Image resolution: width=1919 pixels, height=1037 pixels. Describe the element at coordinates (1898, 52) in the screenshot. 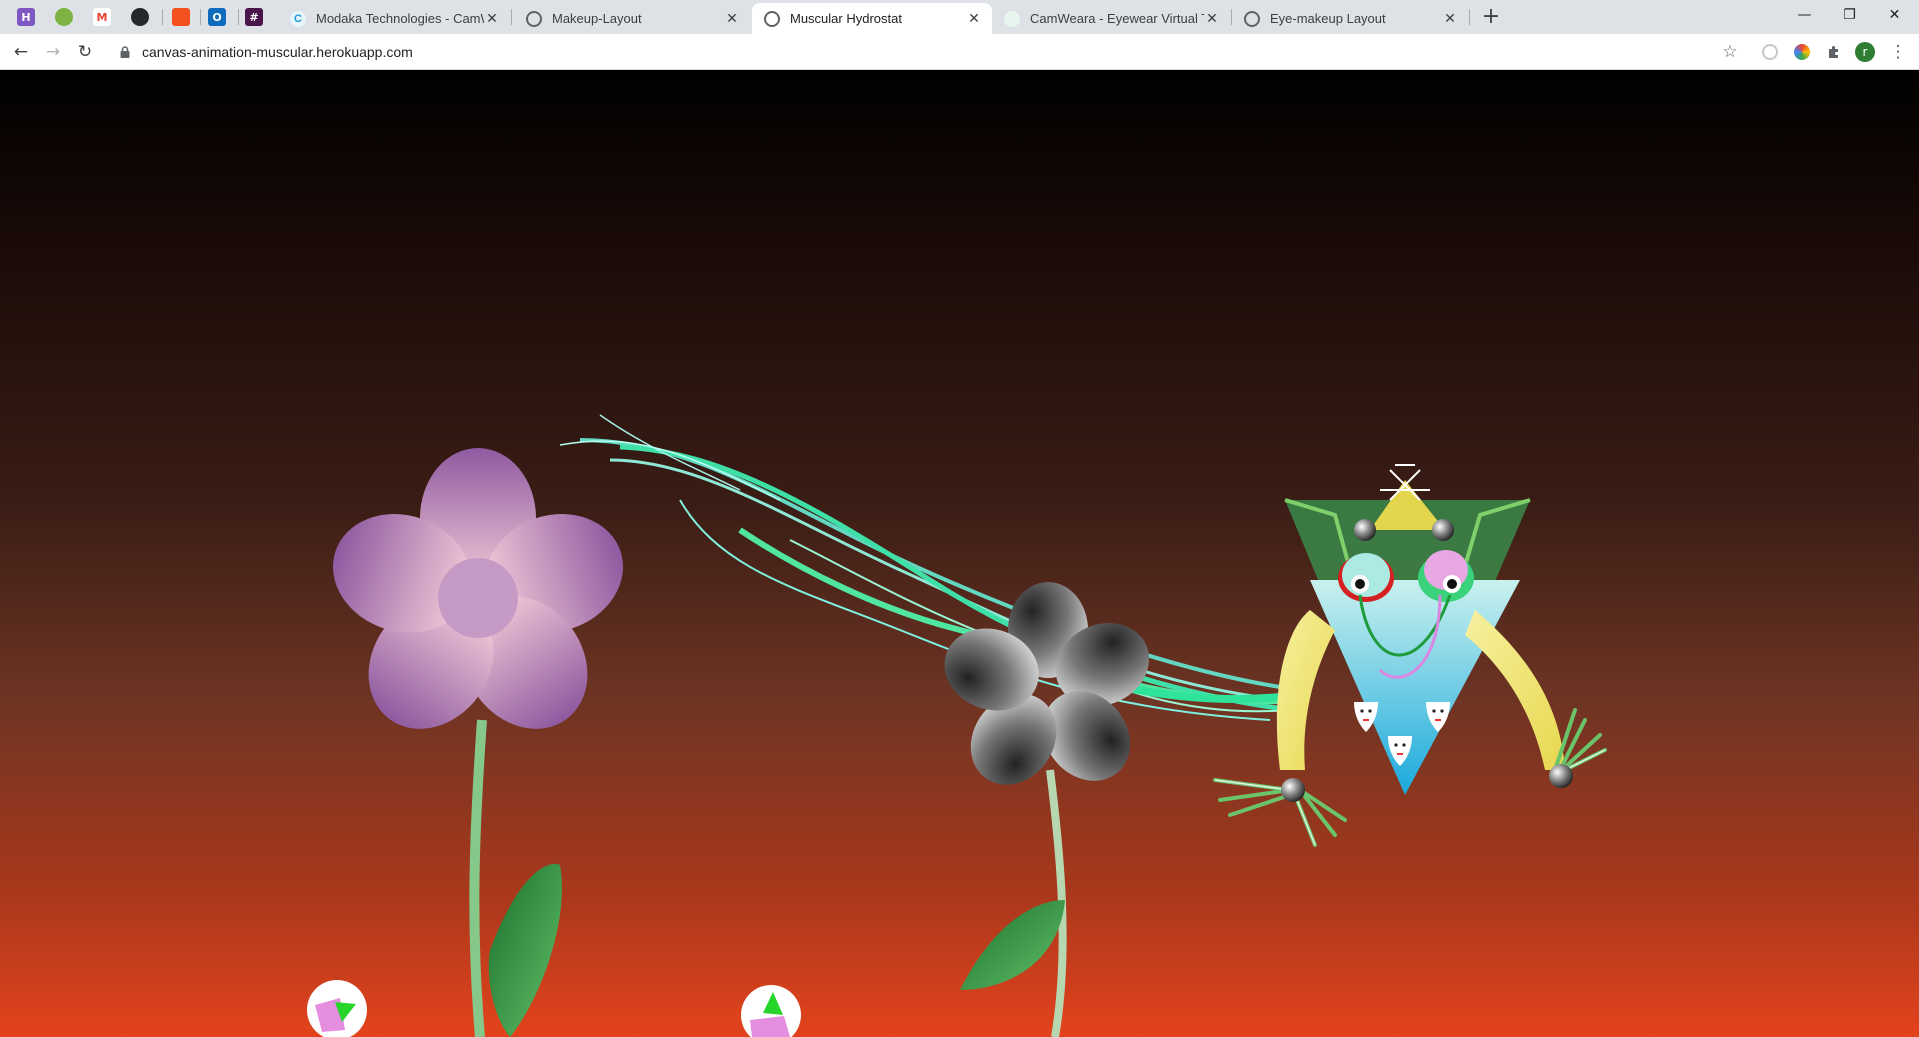

I see `menu-kebab-icon: ⋮` at that location.